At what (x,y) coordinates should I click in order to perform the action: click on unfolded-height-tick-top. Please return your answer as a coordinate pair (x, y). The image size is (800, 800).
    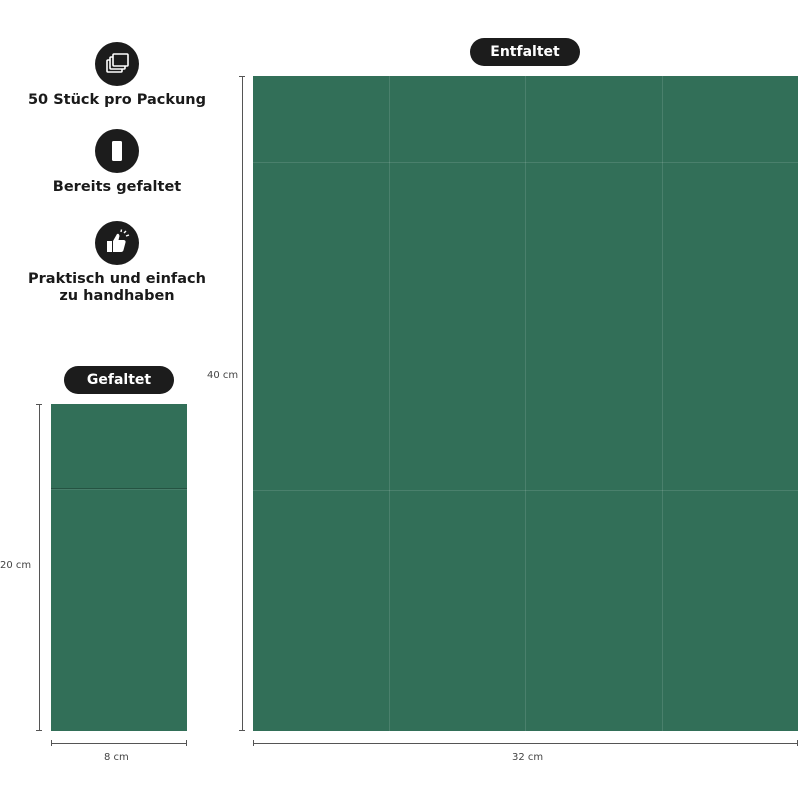
    Looking at the image, I should click on (242, 76).